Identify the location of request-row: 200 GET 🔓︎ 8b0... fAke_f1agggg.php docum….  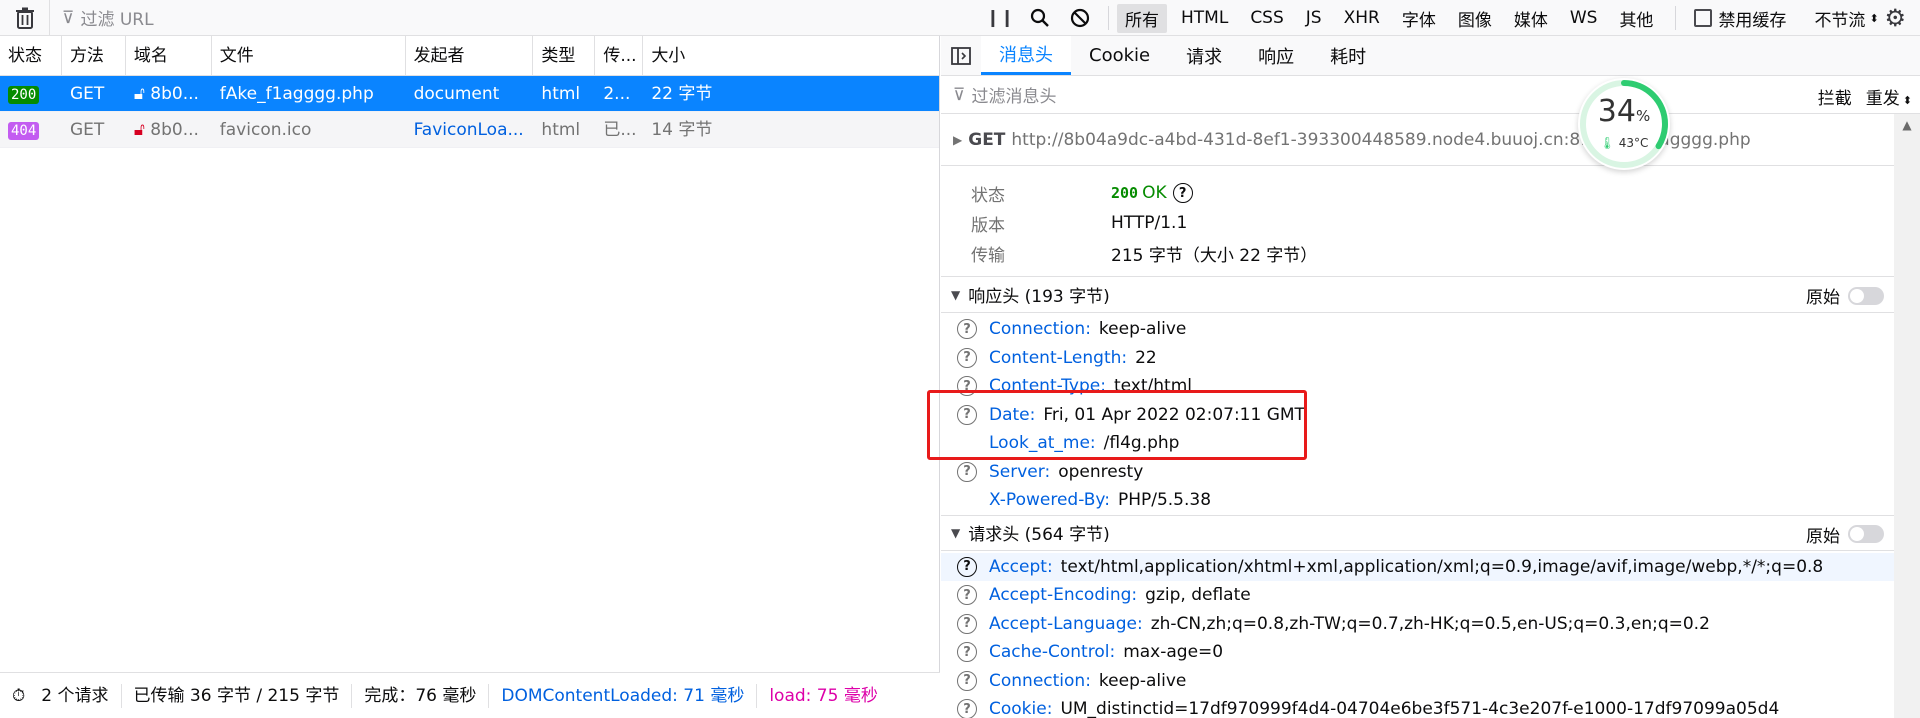
(469, 94).